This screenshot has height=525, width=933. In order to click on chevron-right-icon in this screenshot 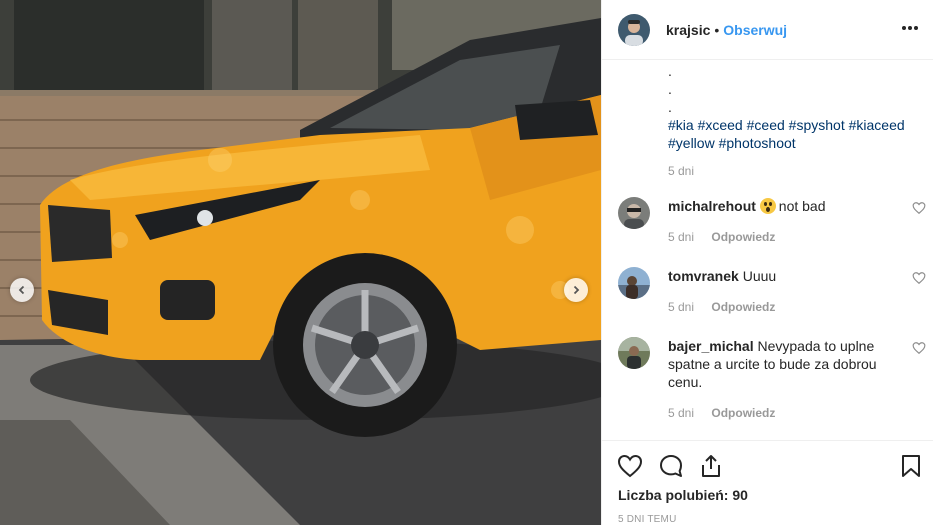, I will do `click(576, 290)`.